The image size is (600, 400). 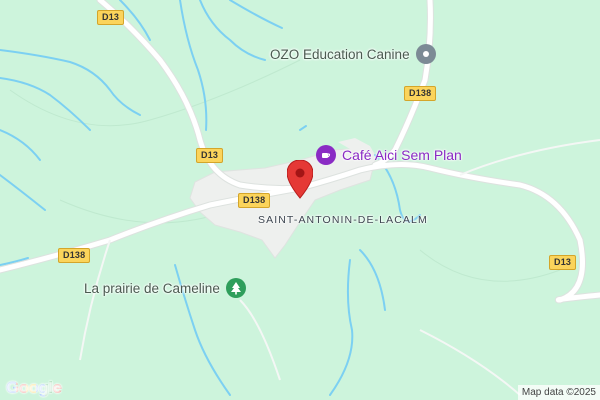 What do you see at coordinates (235, 288) in the screenshot?
I see `park-tree-icon` at bounding box center [235, 288].